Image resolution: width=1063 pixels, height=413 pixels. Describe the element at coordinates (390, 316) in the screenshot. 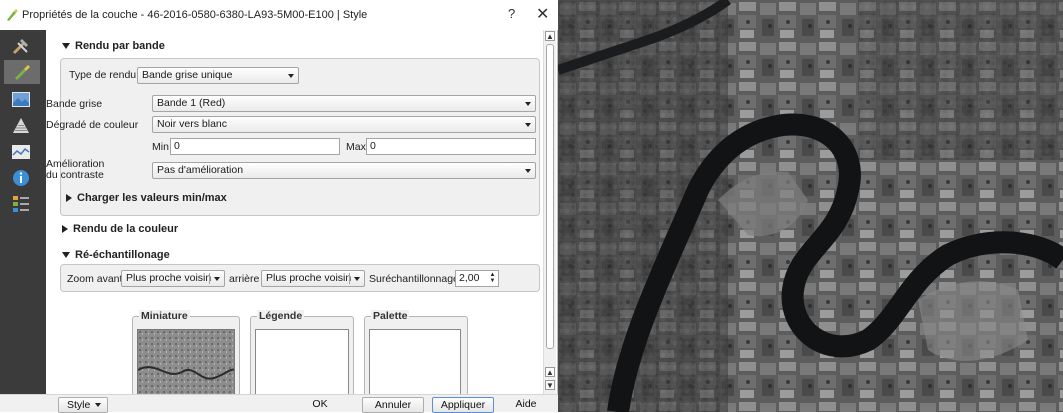

I see `palette-label: Palette` at that location.